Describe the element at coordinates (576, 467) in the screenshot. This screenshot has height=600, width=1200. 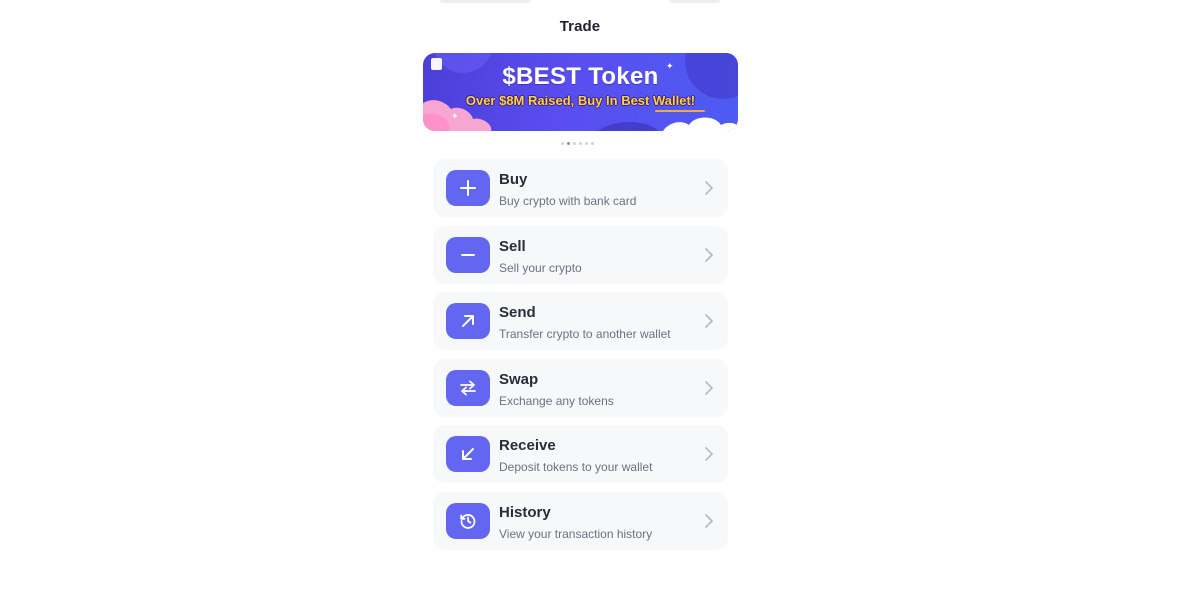
I see `menu-item-description: Deposit tokens to your wallet` at that location.